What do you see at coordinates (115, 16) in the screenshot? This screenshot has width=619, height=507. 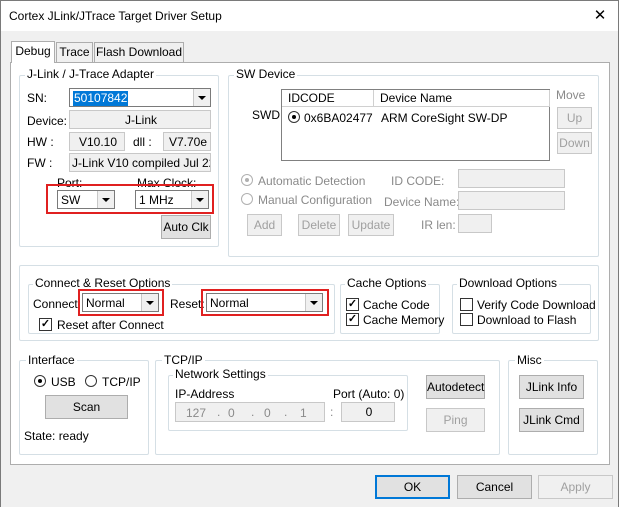 I see `window-title: Cortex JLink/JTrace Target Driver Setup` at bounding box center [115, 16].